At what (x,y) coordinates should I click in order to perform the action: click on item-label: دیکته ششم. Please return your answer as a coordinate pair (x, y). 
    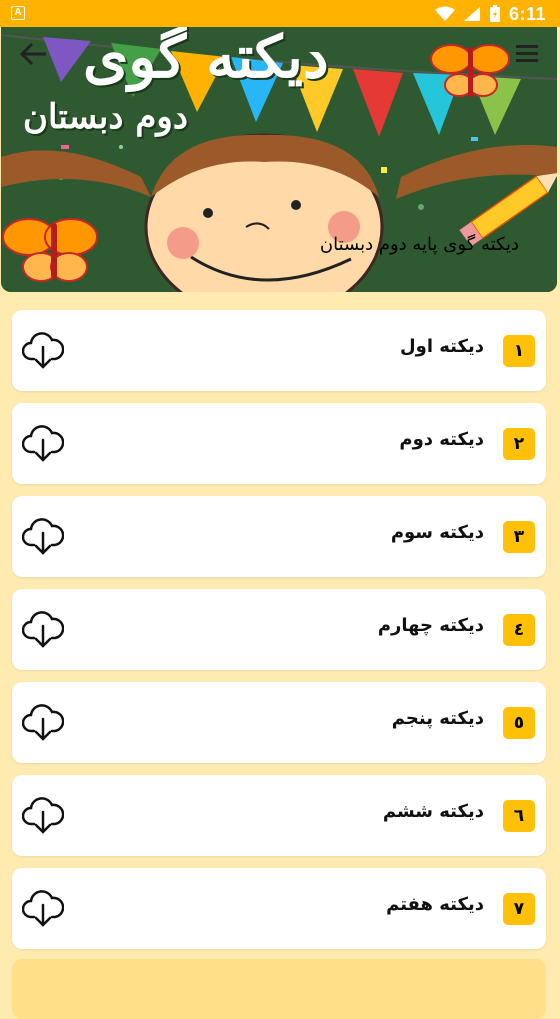
    Looking at the image, I should click on (433, 811).